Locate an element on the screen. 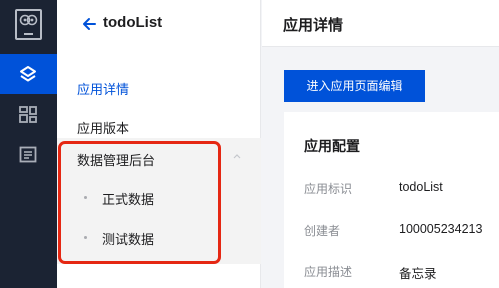 The height and width of the screenshot is (288, 499). field-label: 应用描述 is located at coordinates (328, 272).